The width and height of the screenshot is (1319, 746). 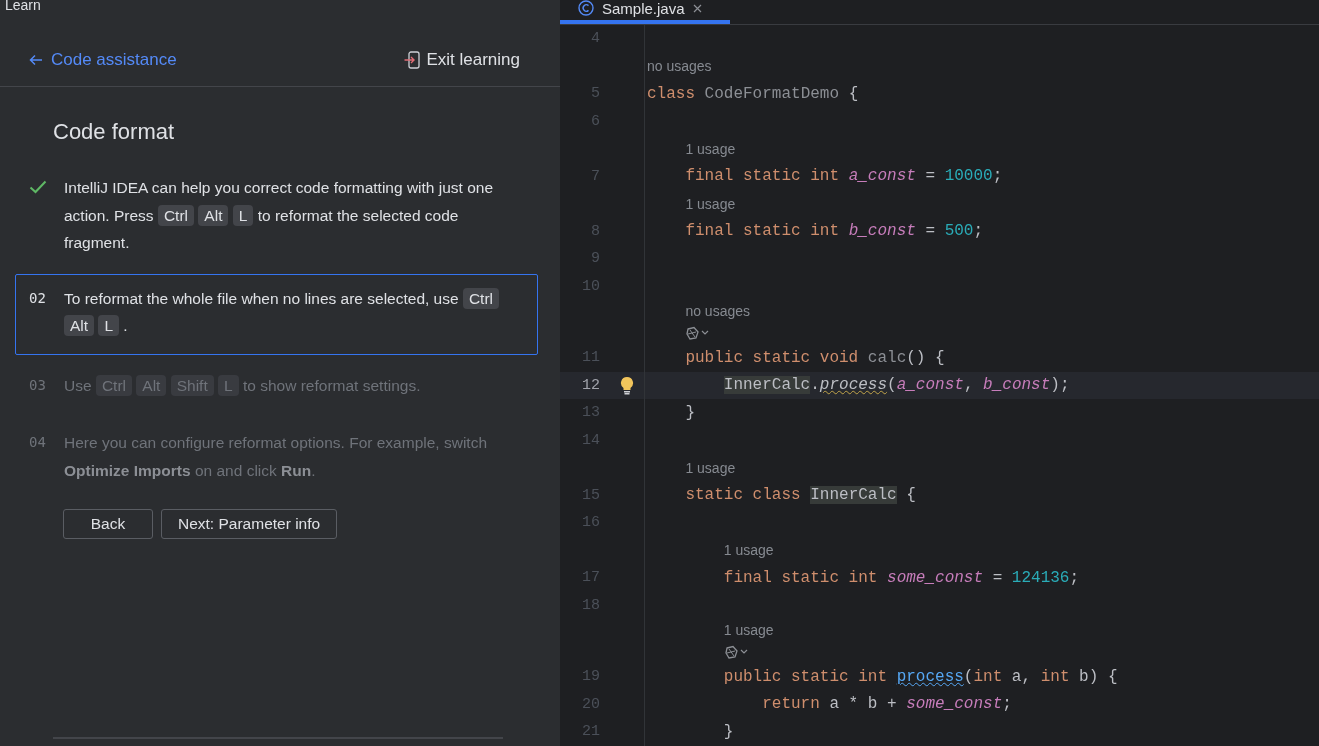 What do you see at coordinates (697, 8) in the screenshot?
I see `close-icon` at bounding box center [697, 8].